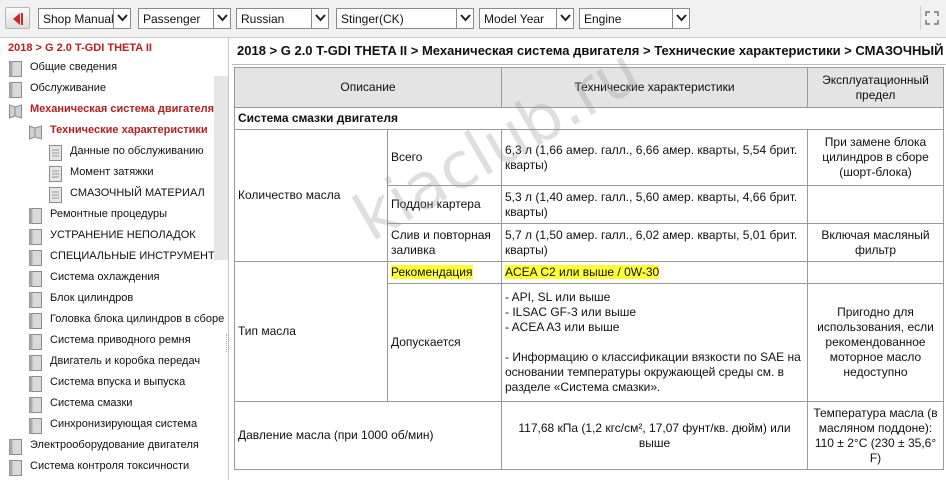 The image size is (946, 480). I want to click on total-label: Всего, so click(444, 157).